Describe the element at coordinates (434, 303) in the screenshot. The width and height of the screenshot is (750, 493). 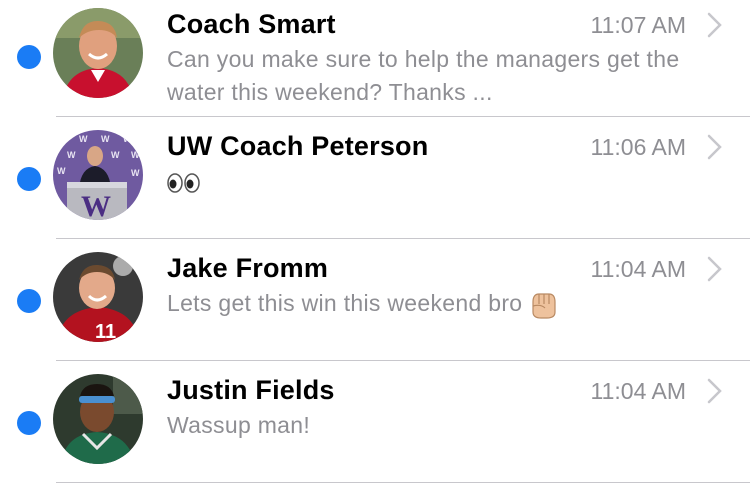
I see `message-preview: Lets get this win this weekend bro` at that location.